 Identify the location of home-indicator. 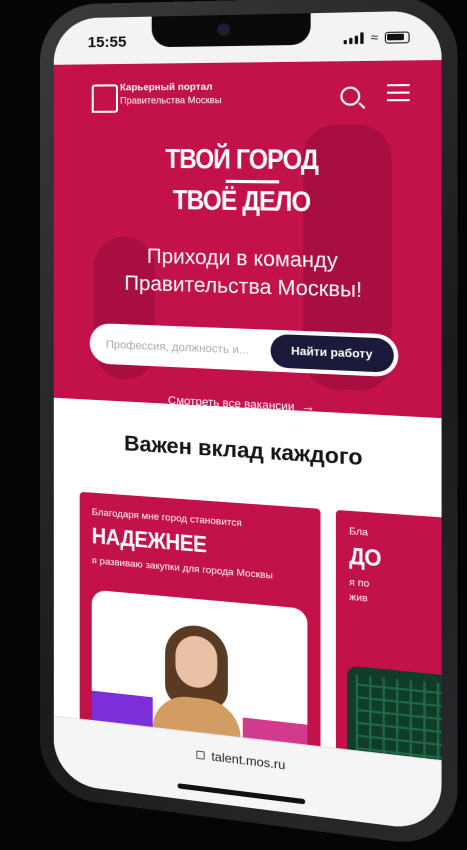
(242, 793).